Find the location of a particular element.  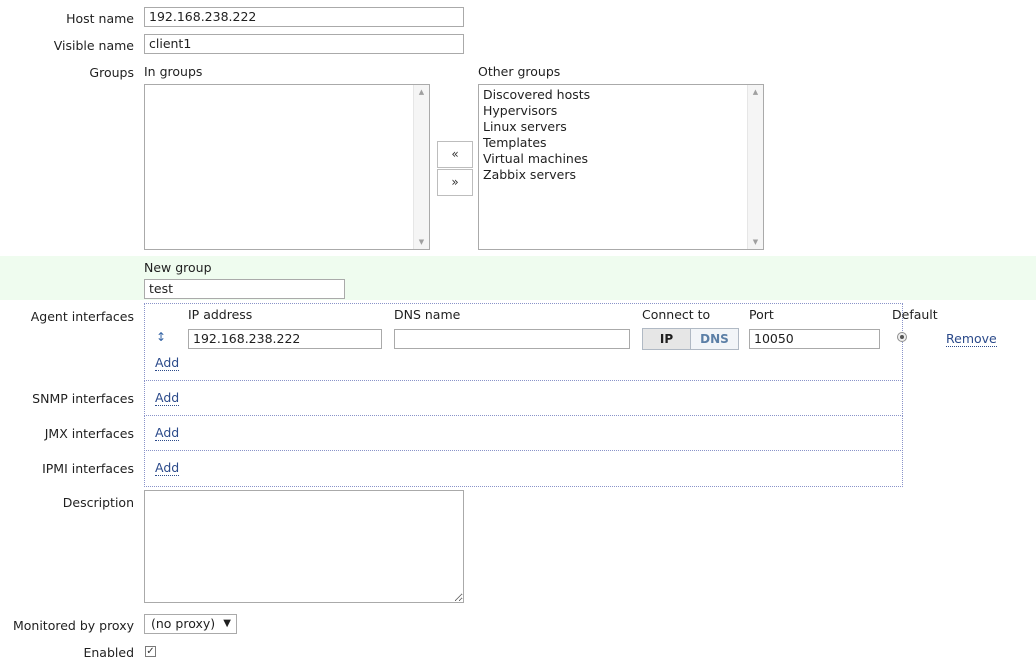

agent-ip-input: 192.168.238.222 is located at coordinates (285, 339).